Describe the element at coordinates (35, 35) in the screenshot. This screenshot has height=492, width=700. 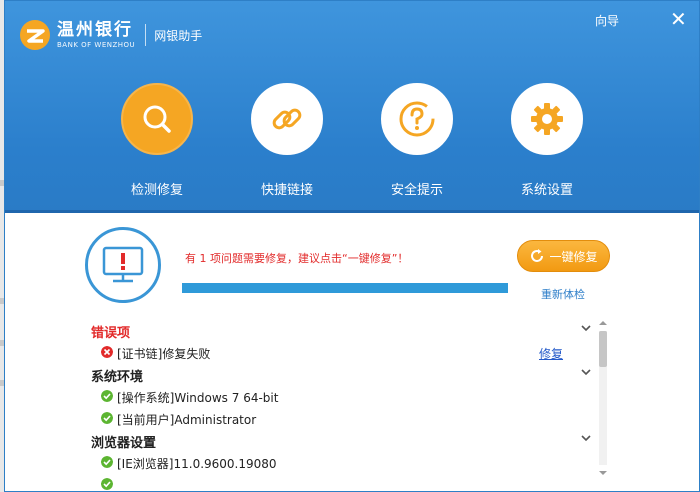
I see `bank-logo-icon` at that location.